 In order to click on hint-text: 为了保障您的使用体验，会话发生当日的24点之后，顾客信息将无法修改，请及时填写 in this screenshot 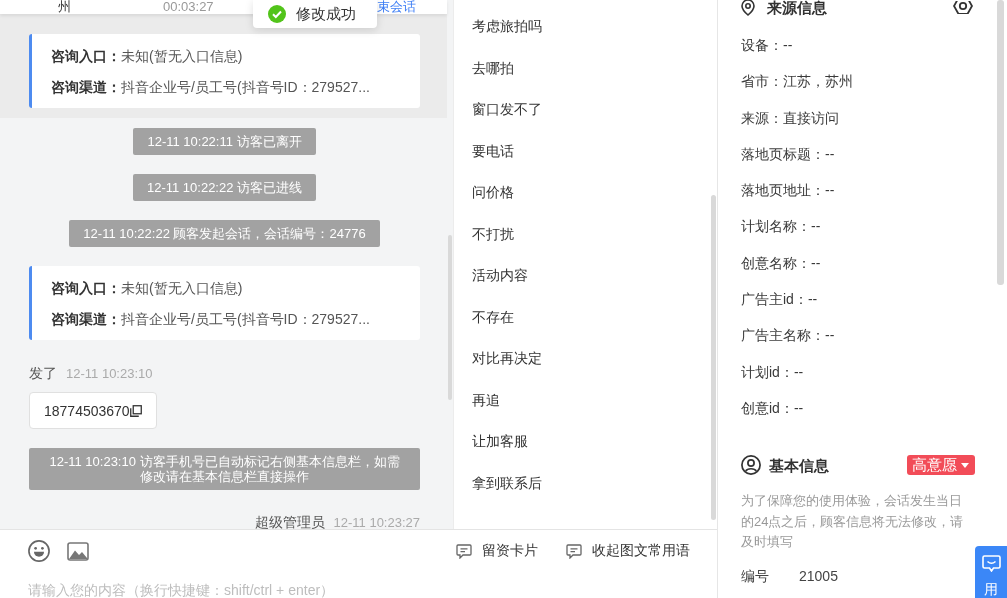, I will do `click(853, 522)`.